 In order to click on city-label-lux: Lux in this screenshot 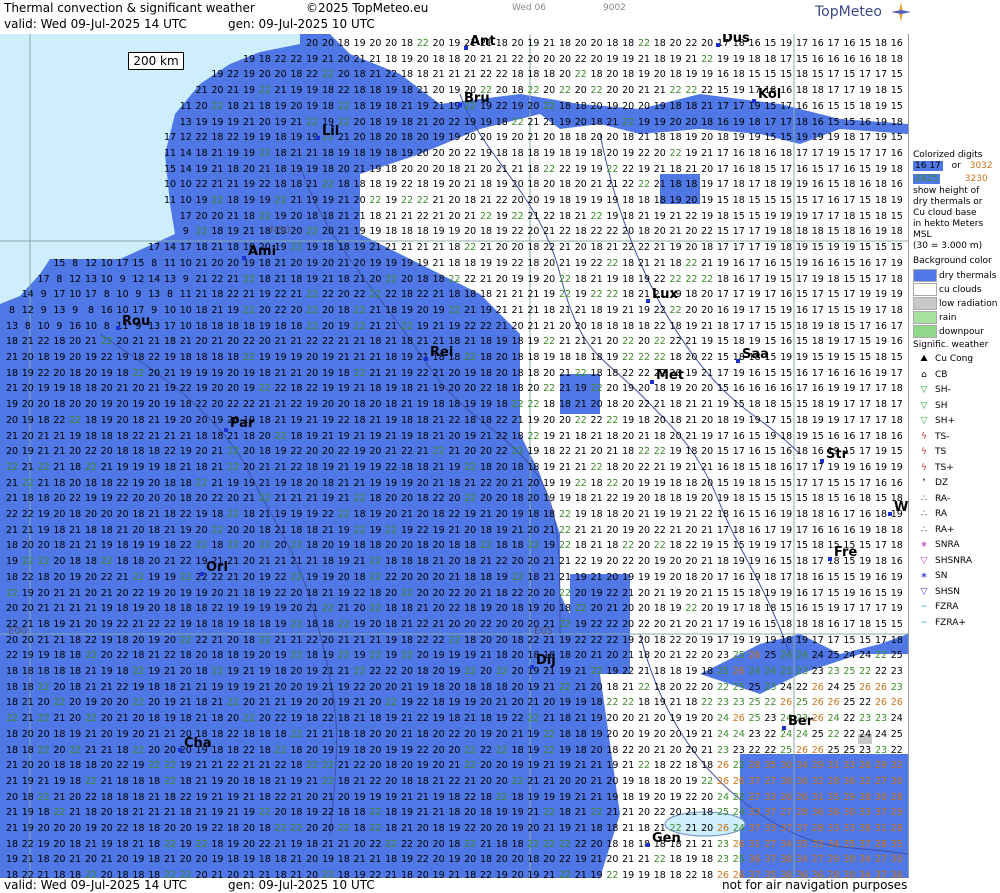, I will do `click(665, 294)`.